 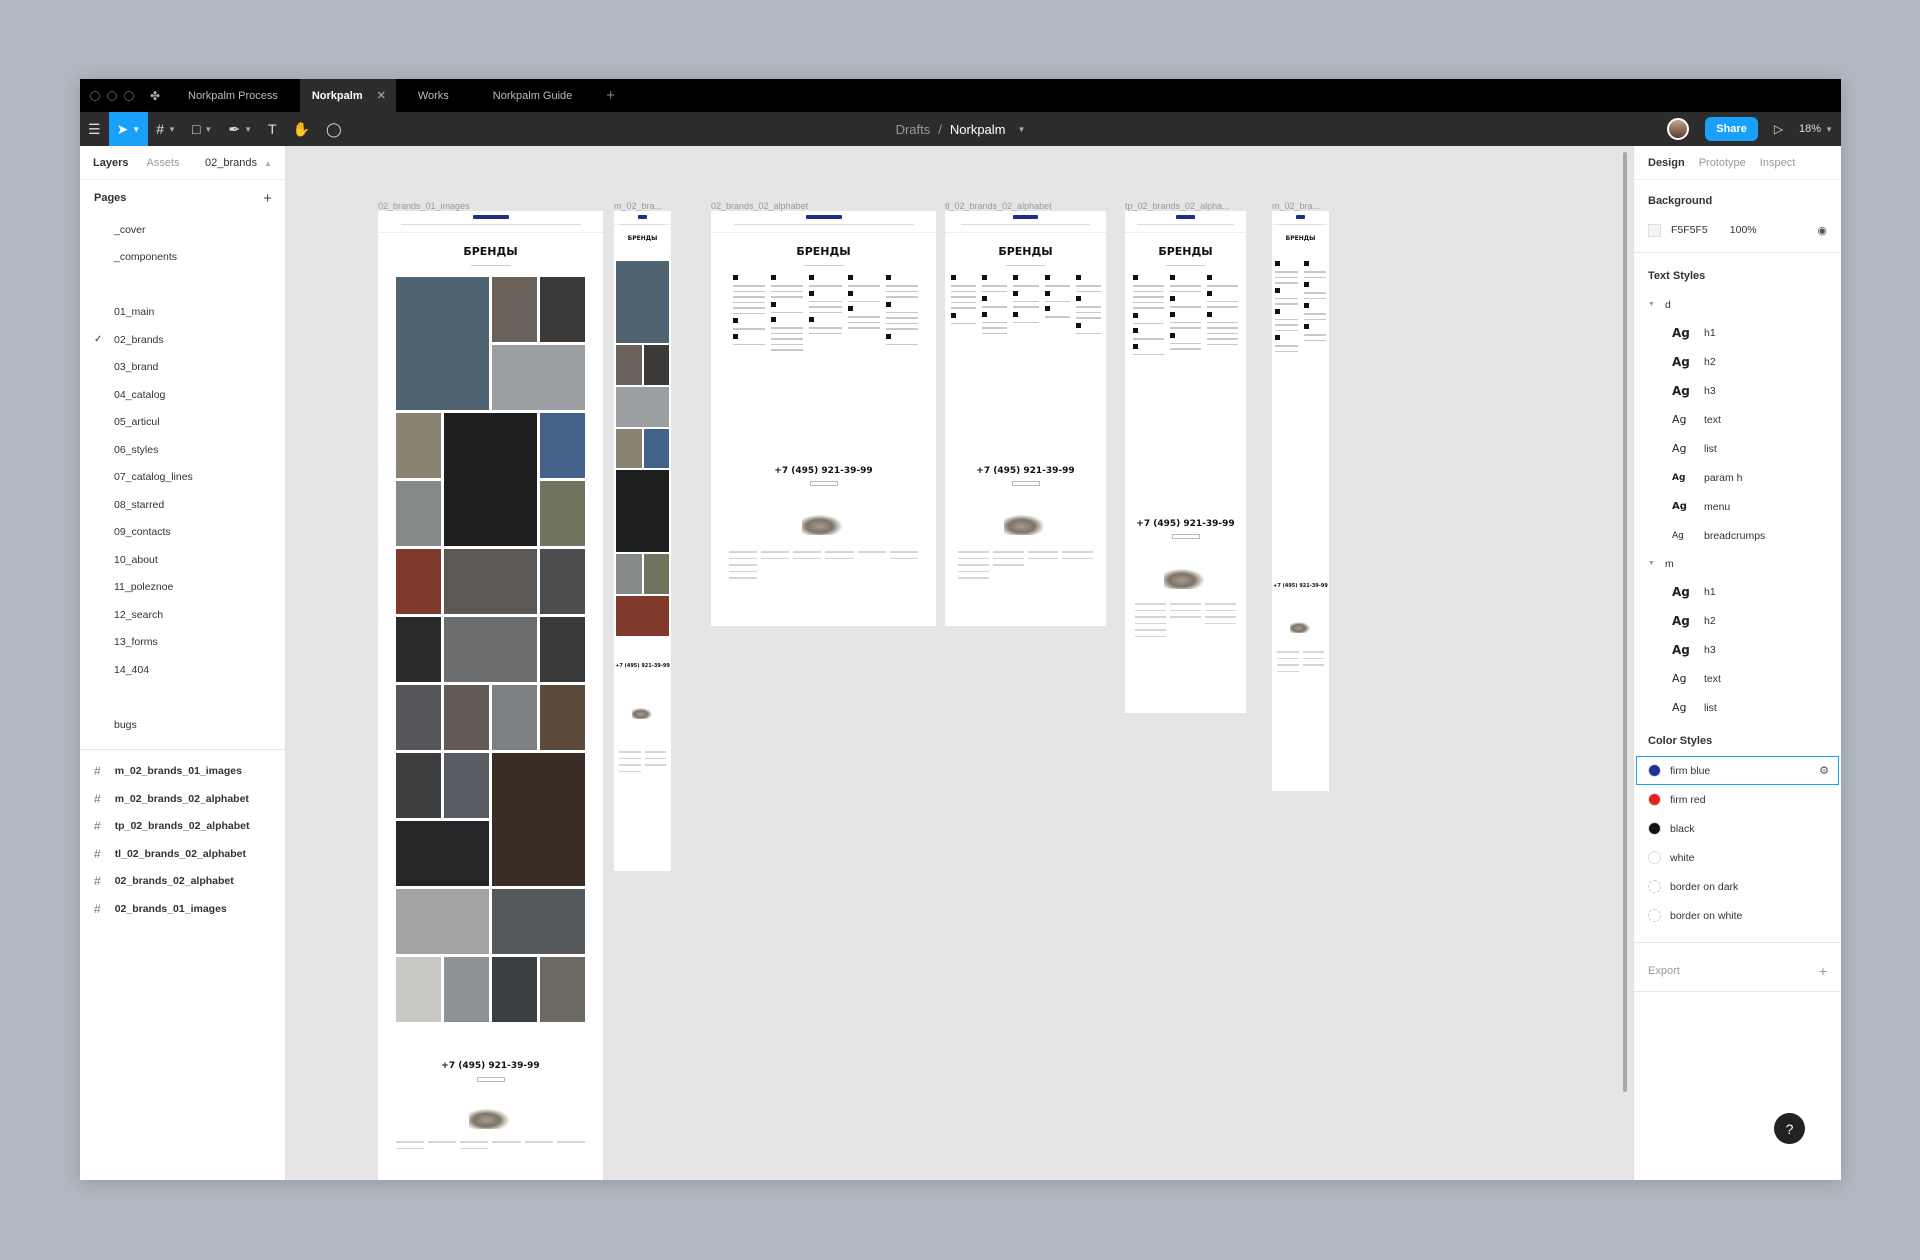 What do you see at coordinates (155, 95) in the screenshot?
I see `figma-logo-icon: ✤` at bounding box center [155, 95].